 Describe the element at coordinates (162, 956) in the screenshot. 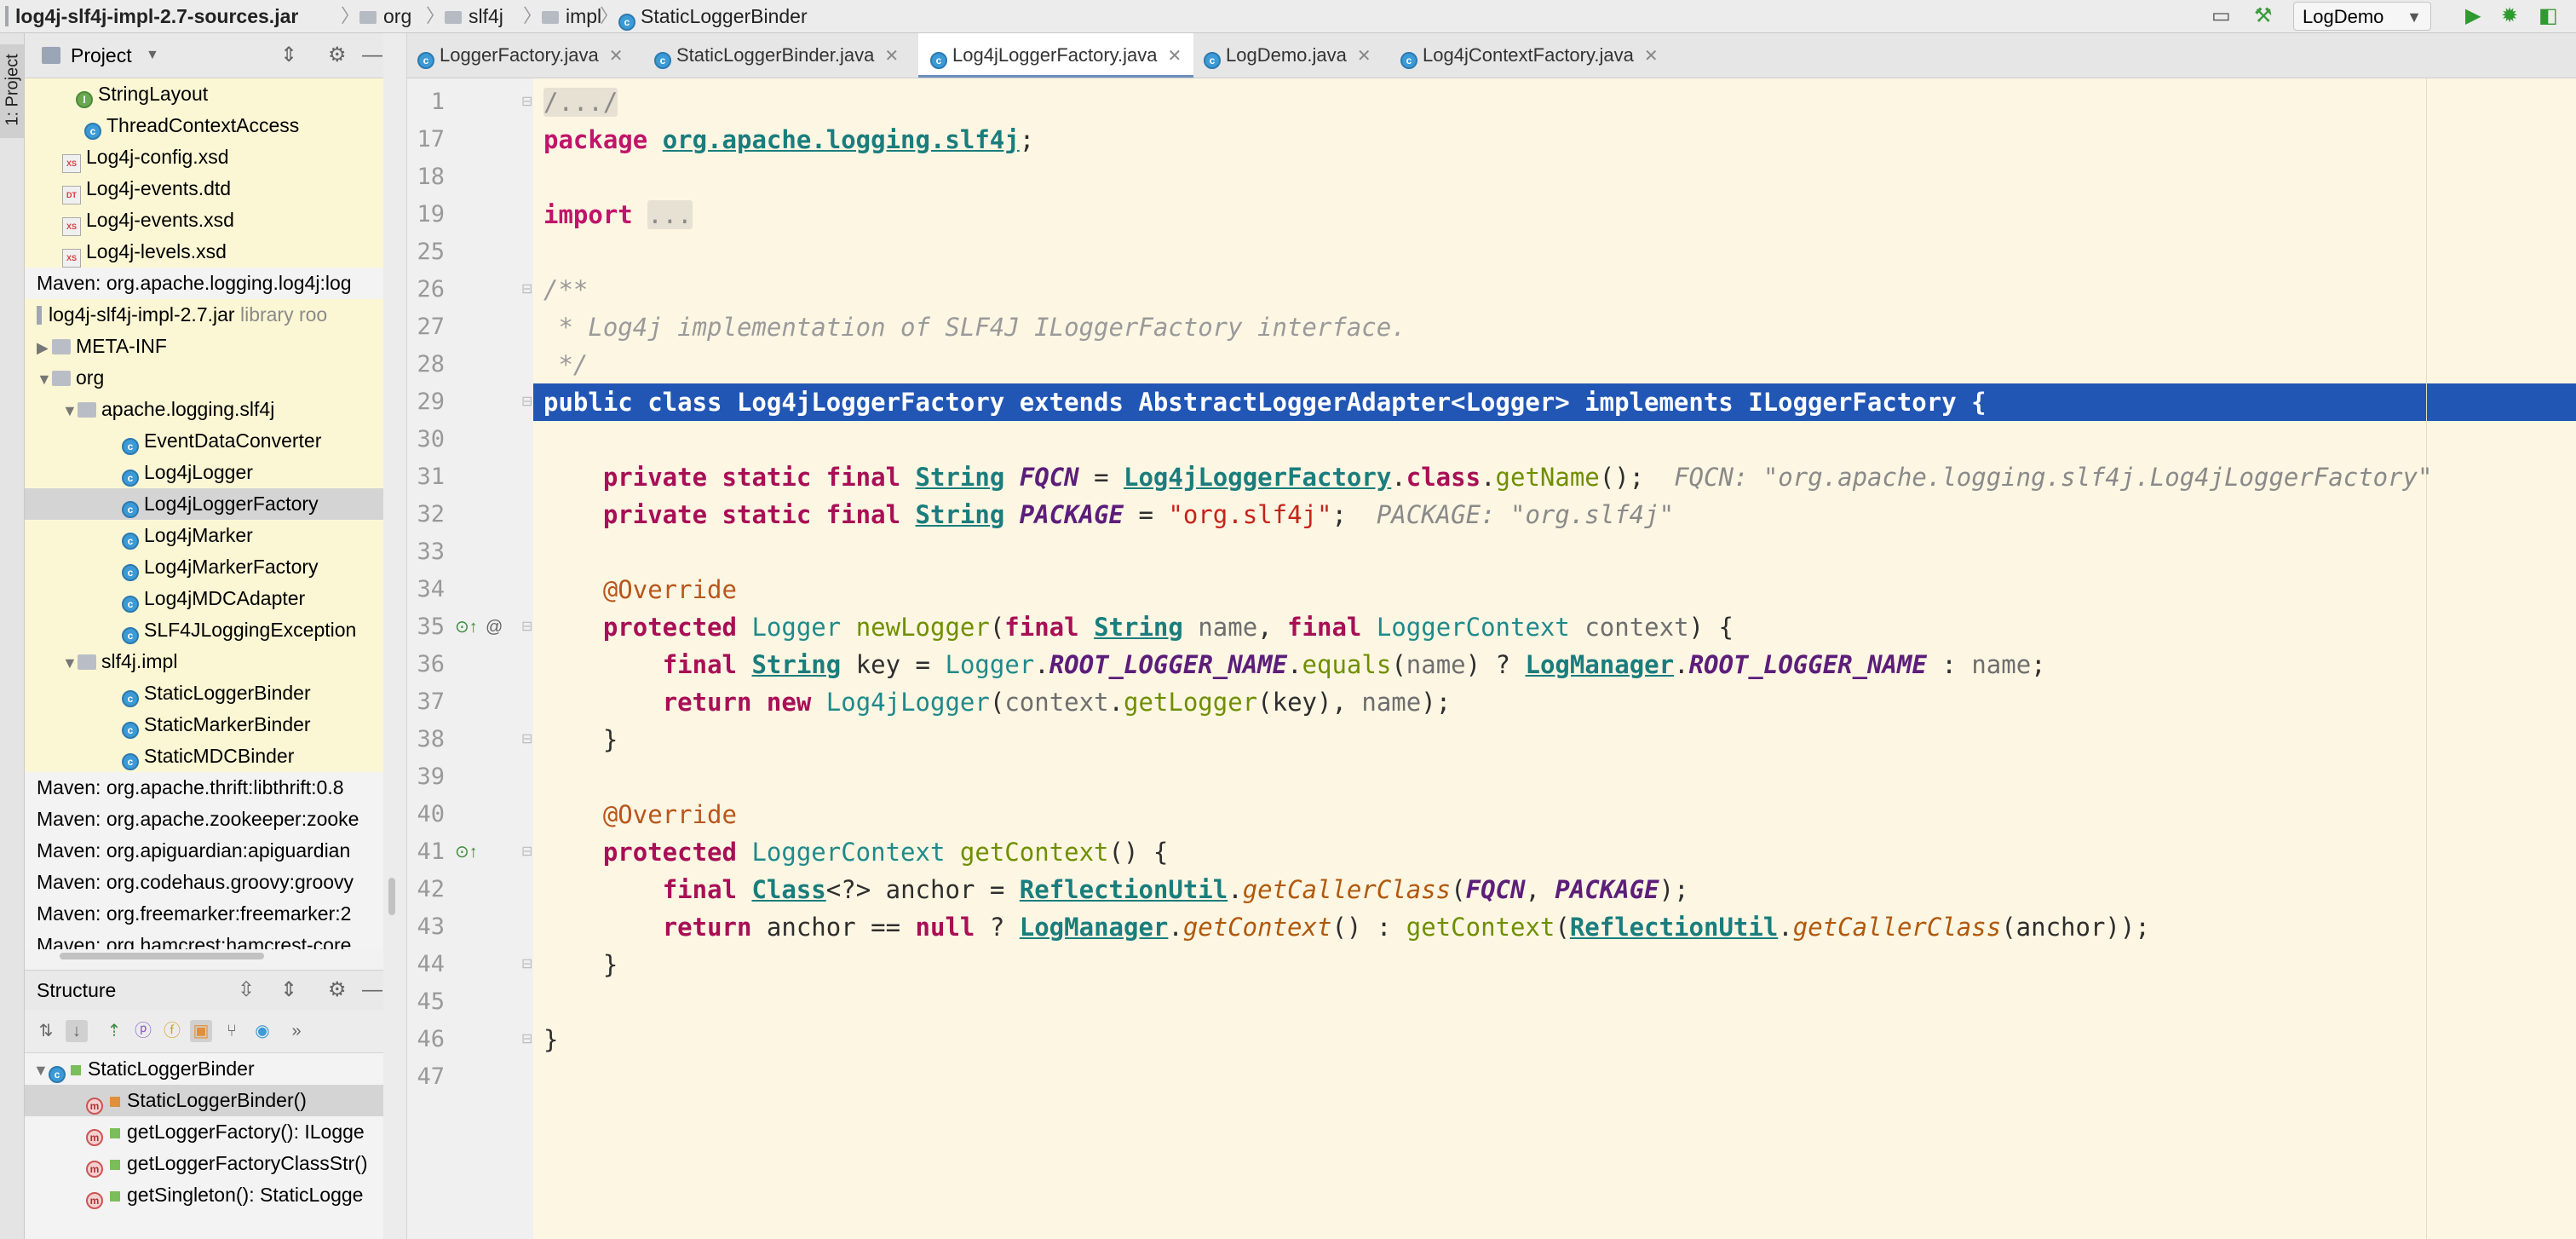

I see `horizontal-scrollbar` at that location.